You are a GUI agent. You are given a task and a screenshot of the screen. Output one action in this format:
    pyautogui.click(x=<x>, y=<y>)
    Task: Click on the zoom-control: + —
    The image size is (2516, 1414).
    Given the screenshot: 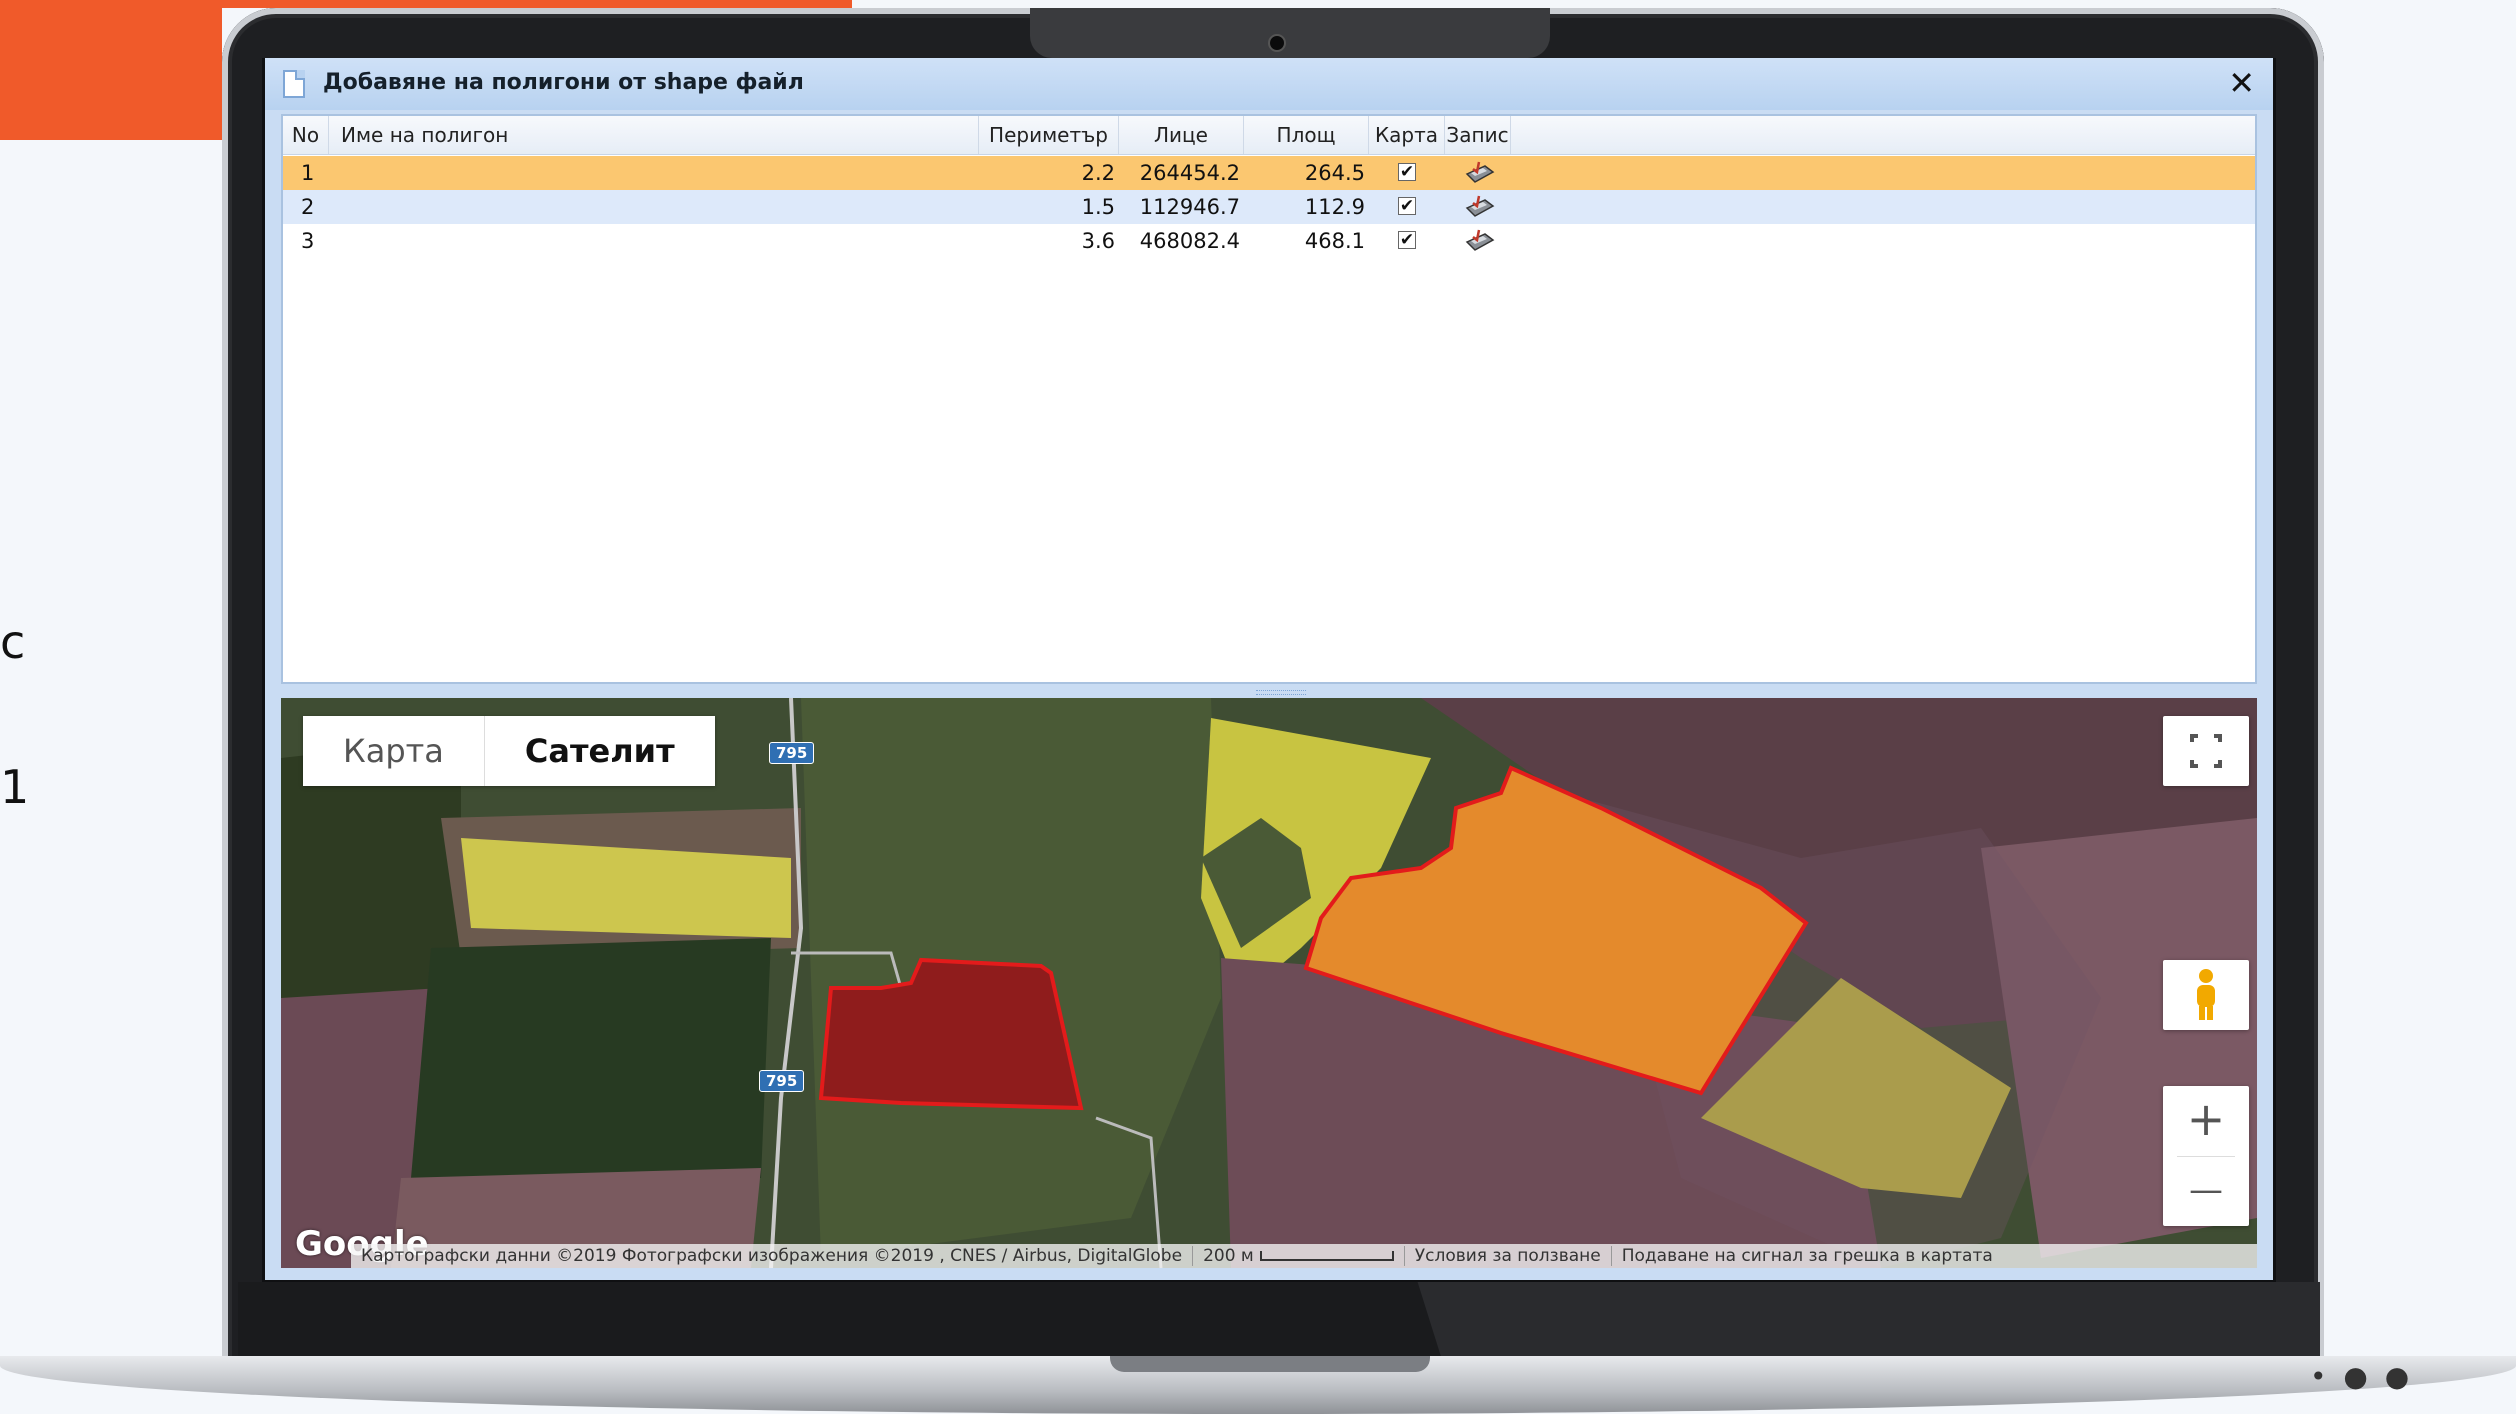 What is the action you would take?
    pyautogui.click(x=2206, y=1156)
    